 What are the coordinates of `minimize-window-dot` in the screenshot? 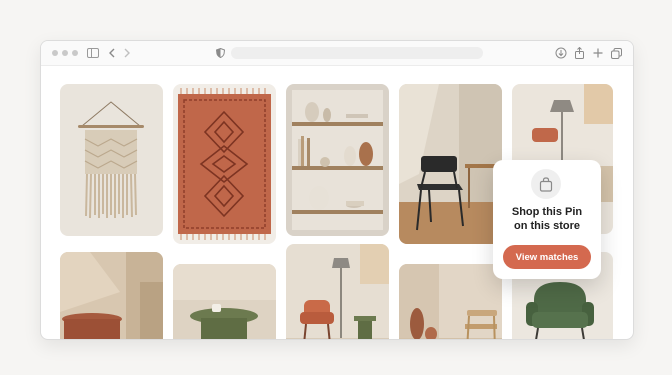 It's located at (65, 53).